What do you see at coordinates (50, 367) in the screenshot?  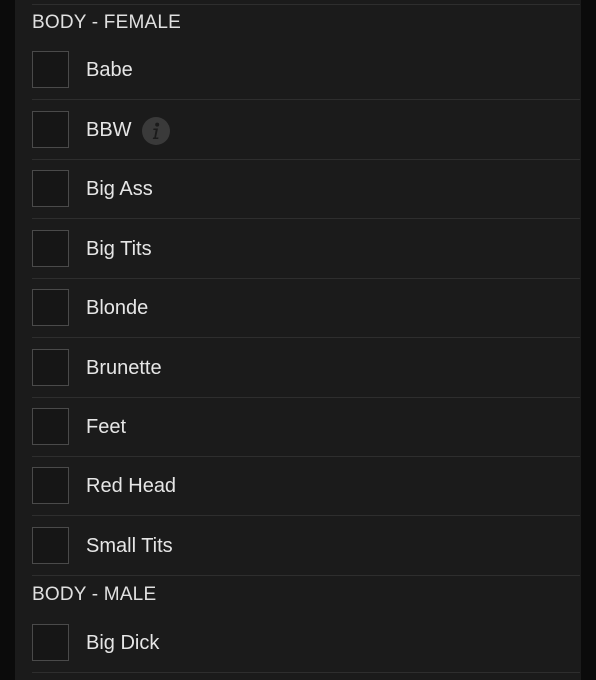 I see `checkbox-brunette` at bounding box center [50, 367].